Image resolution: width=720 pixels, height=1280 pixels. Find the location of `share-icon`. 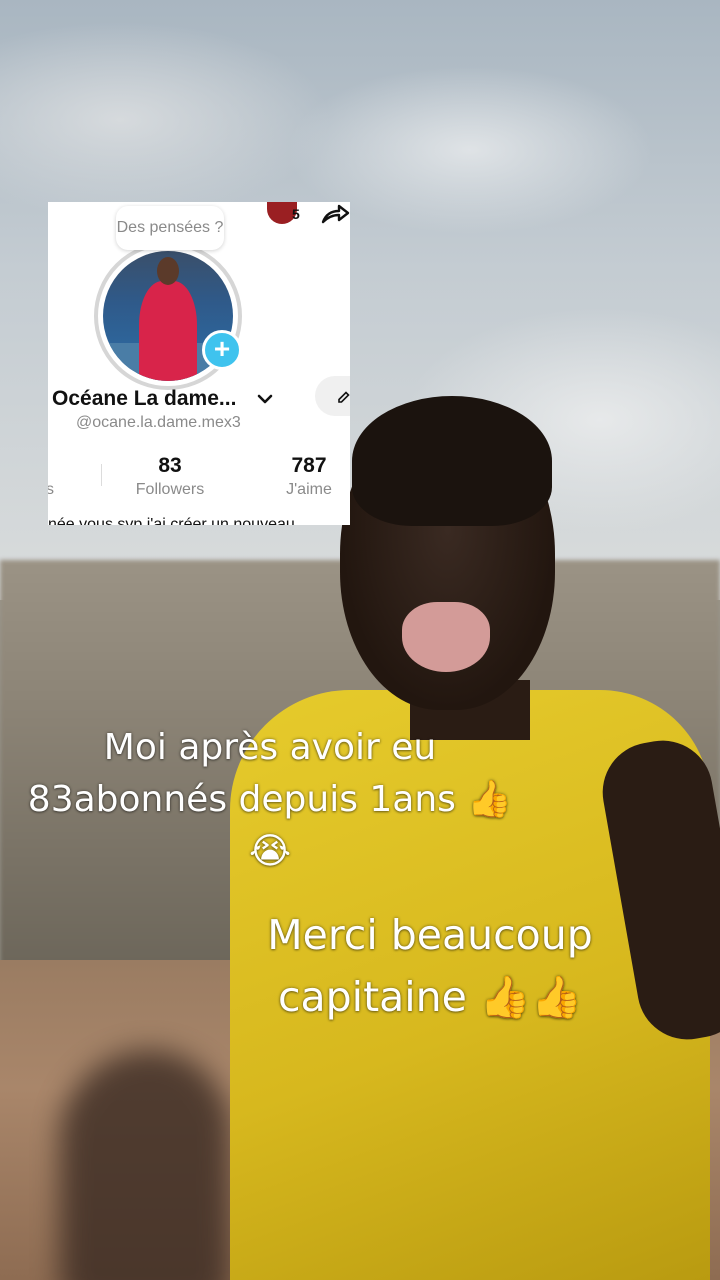

share-icon is located at coordinates (335, 214).